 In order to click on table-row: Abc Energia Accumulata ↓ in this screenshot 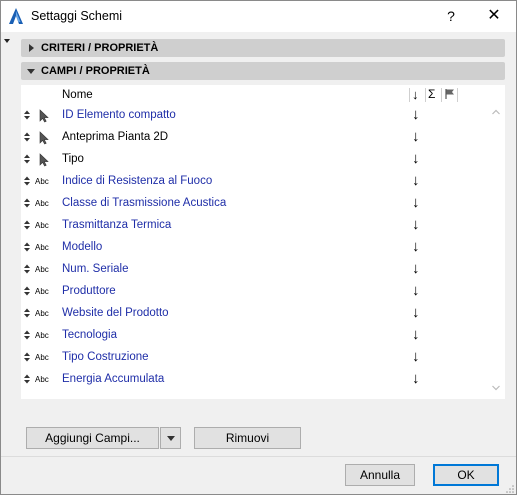, I will do `click(253, 380)`.